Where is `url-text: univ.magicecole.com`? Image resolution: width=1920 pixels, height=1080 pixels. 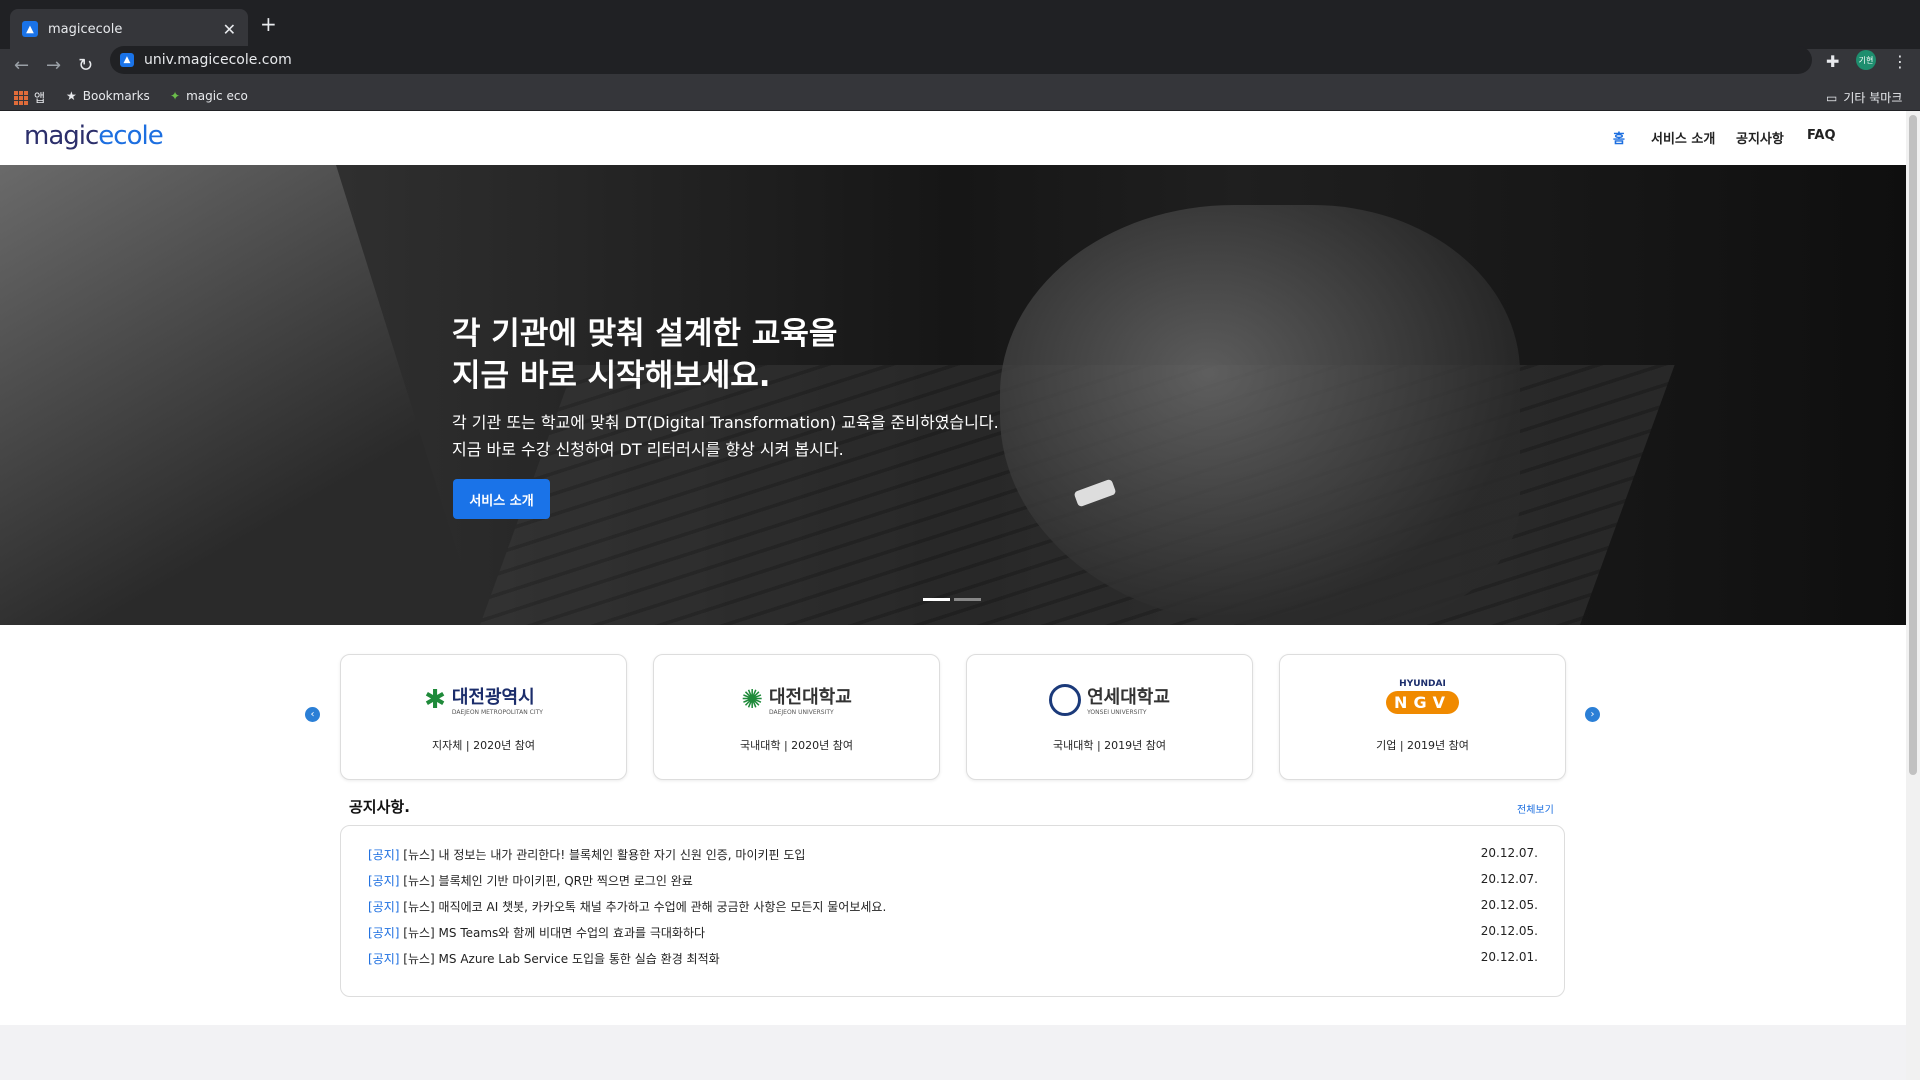 url-text: univ.magicecole.com is located at coordinates (218, 60).